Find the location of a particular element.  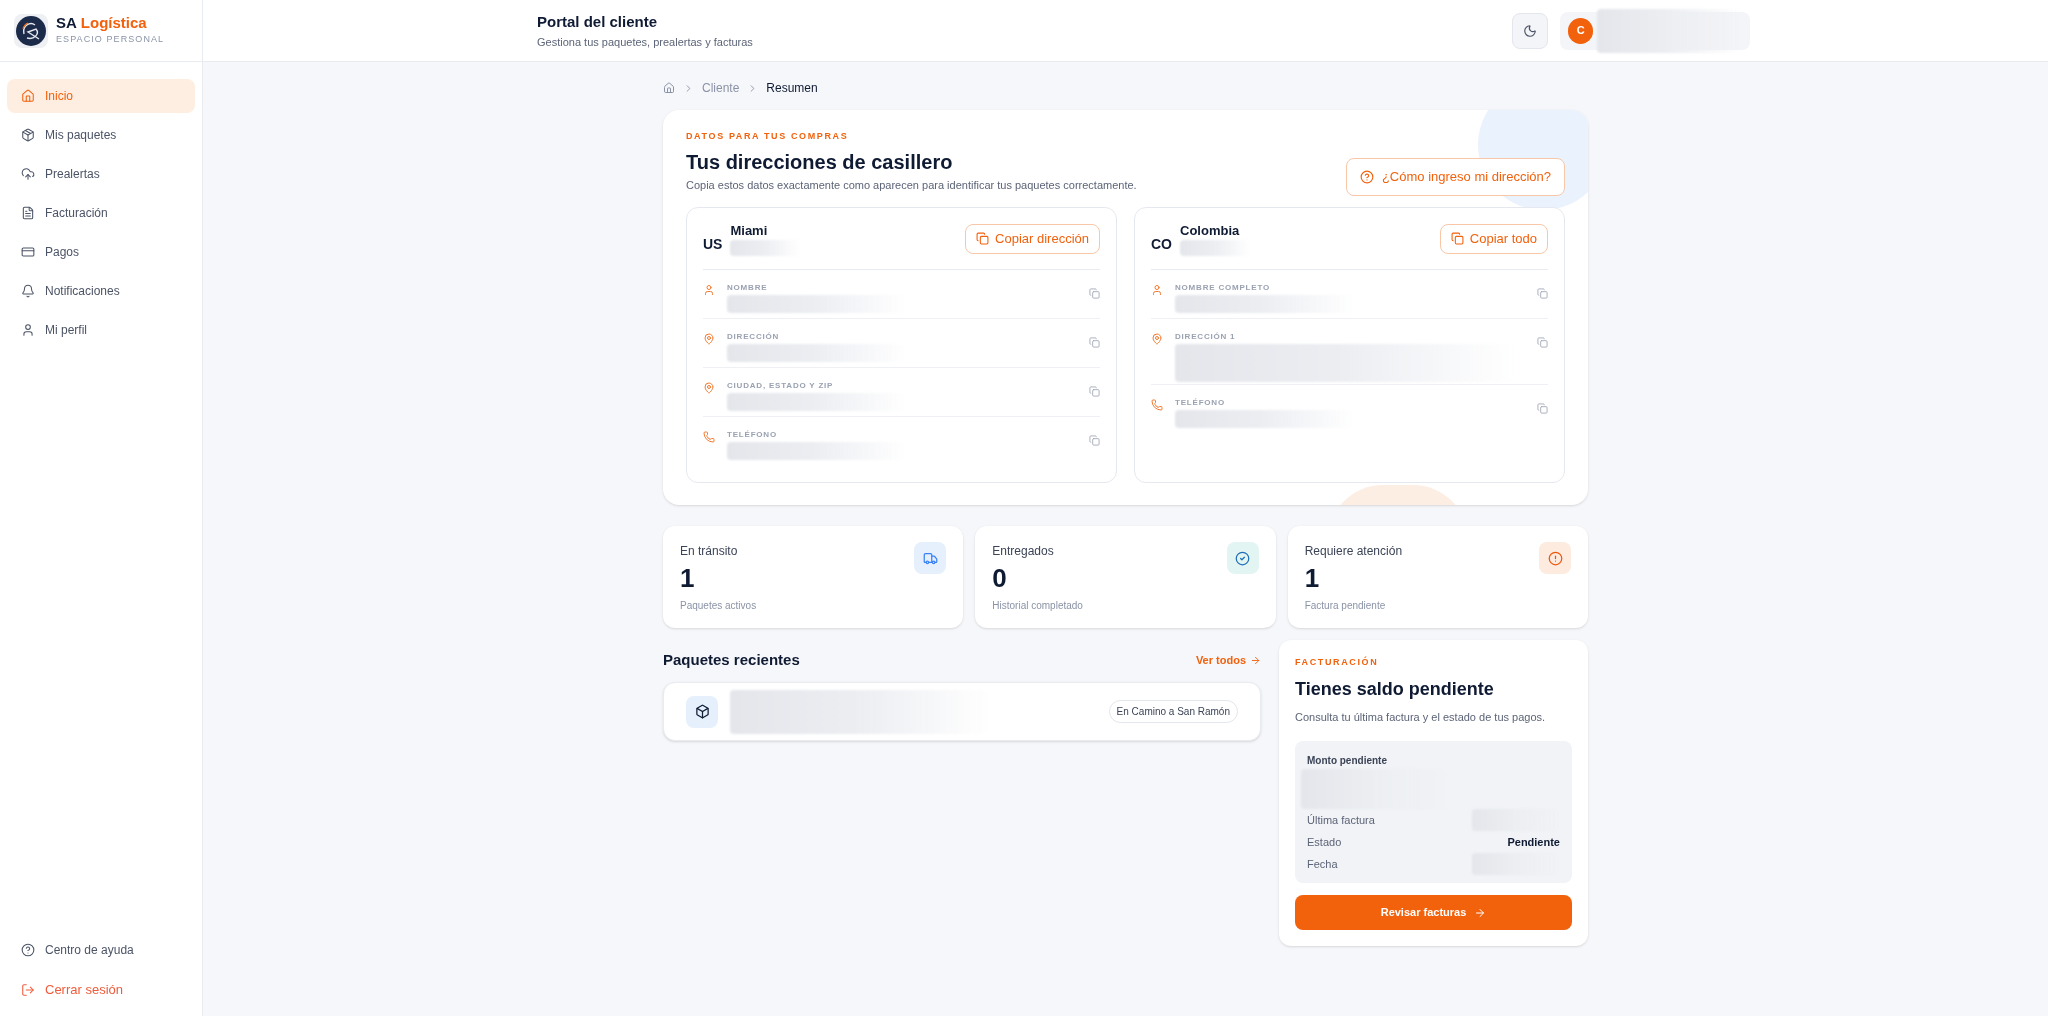

detail-label: Fecha is located at coordinates (1322, 864).